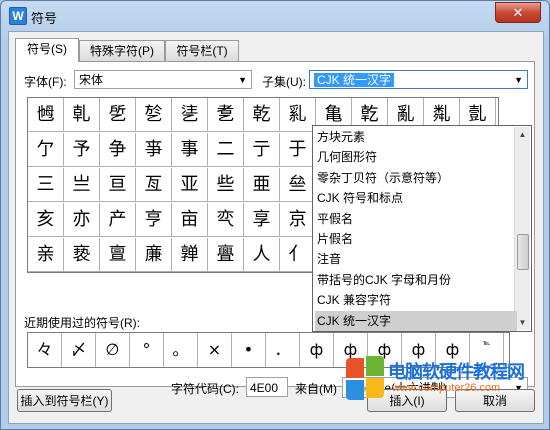 Image resolution: width=550 pixels, height=430 pixels. Describe the element at coordinates (283, 350) in the screenshot. I see `recent-symbol-cell: ．` at that location.